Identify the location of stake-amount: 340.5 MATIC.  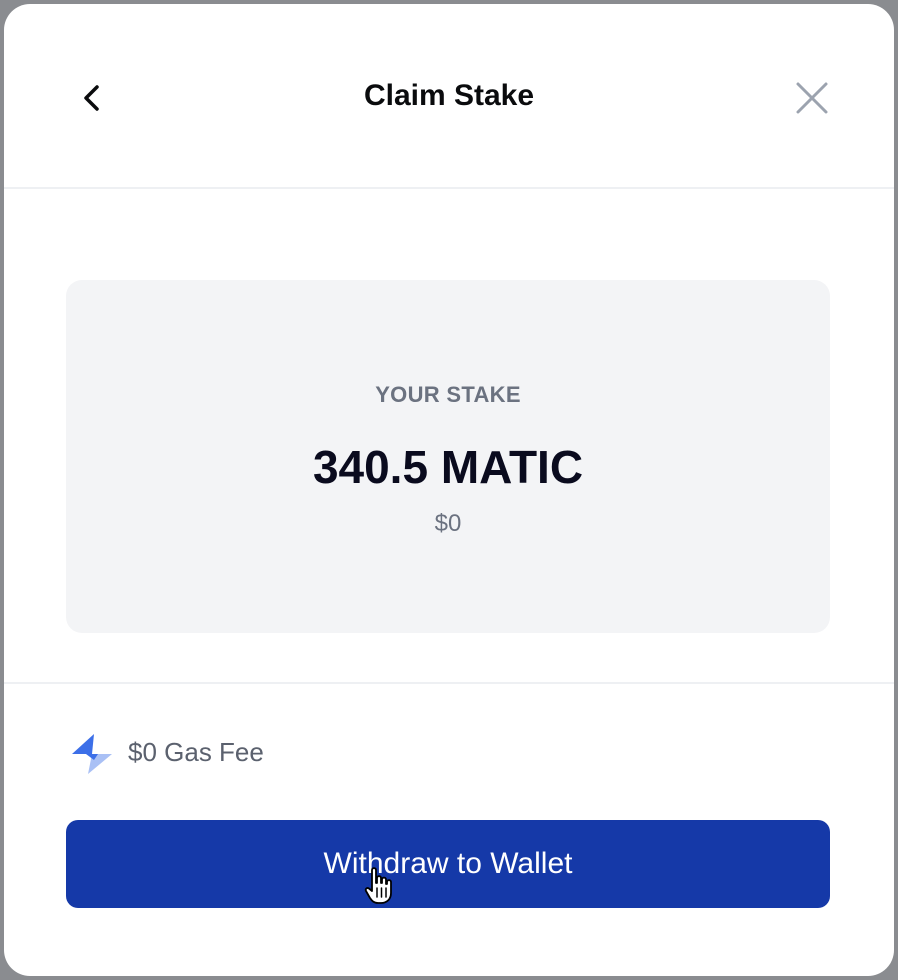
(448, 467).